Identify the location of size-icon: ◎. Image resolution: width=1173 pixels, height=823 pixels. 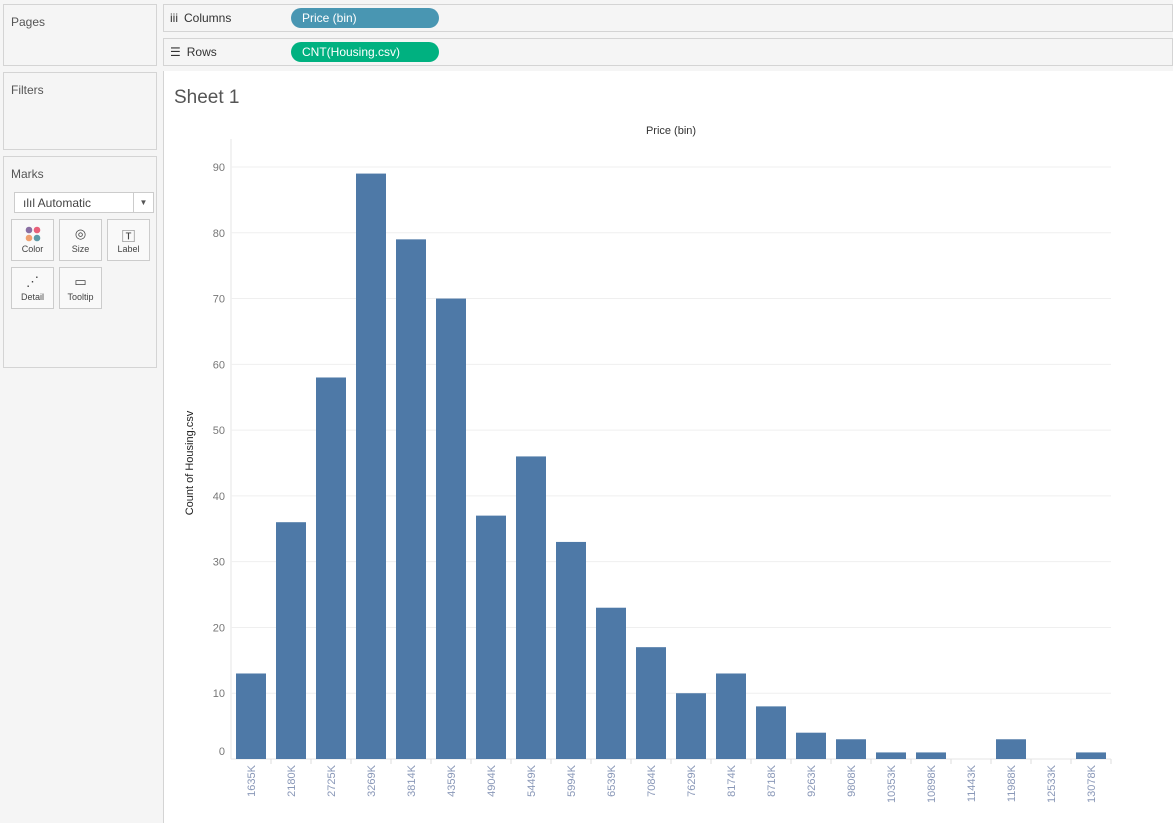
(80, 233).